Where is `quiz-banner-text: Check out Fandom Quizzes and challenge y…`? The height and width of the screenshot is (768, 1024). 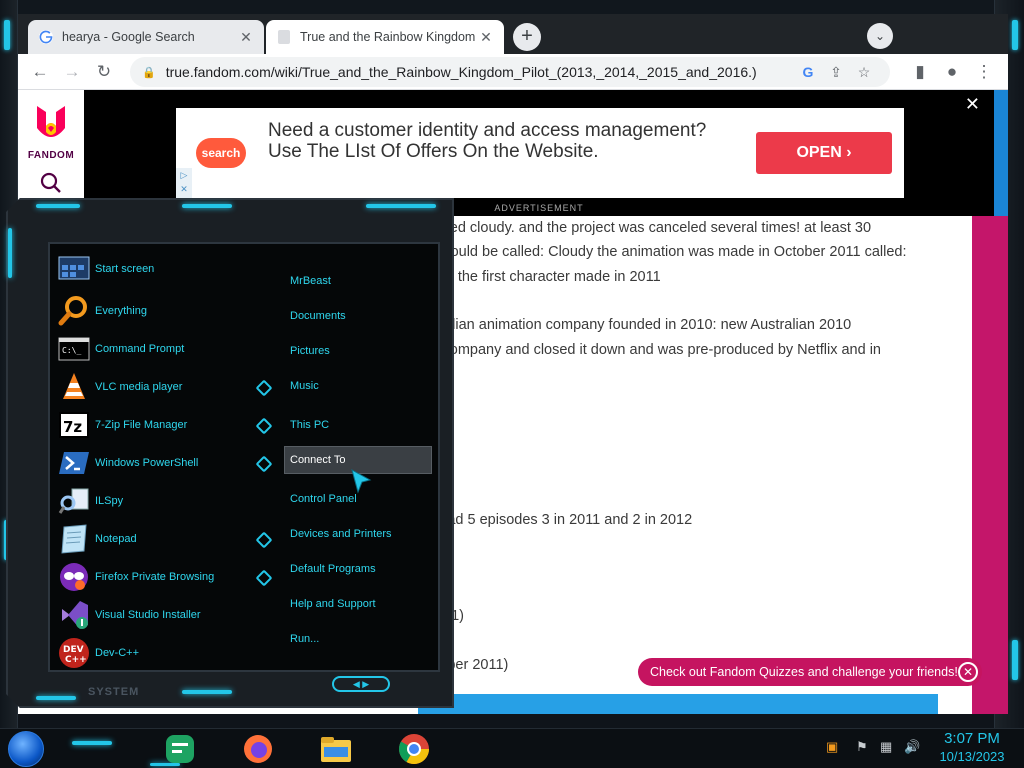 quiz-banner-text: Check out Fandom Quizzes and challenge y… is located at coordinates (804, 672).